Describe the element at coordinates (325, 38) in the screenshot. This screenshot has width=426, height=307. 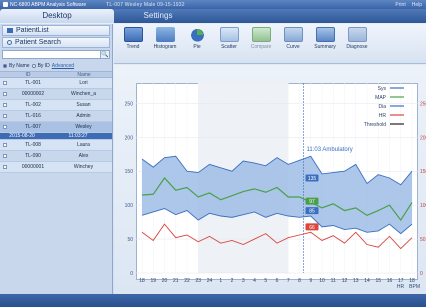
I see `toolbar-summary-button: Summary` at that location.